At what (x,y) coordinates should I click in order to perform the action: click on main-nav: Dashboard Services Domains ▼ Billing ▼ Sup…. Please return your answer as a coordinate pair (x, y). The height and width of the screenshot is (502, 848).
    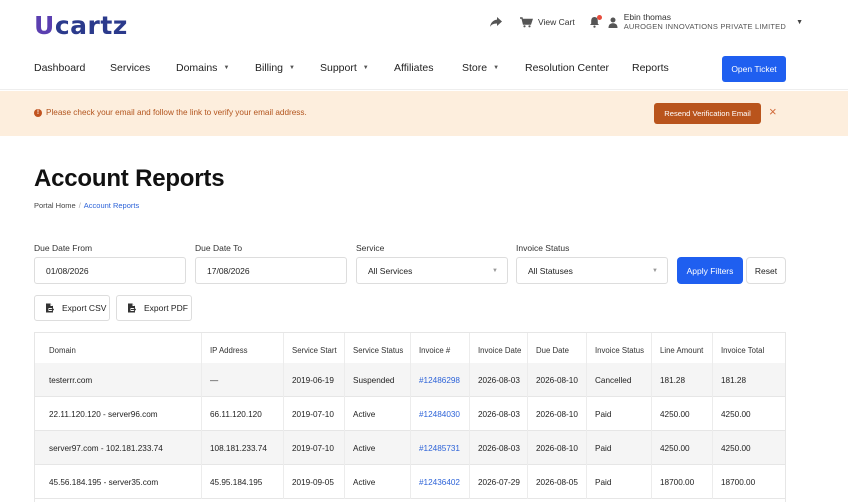
    Looking at the image, I should click on (424, 69).